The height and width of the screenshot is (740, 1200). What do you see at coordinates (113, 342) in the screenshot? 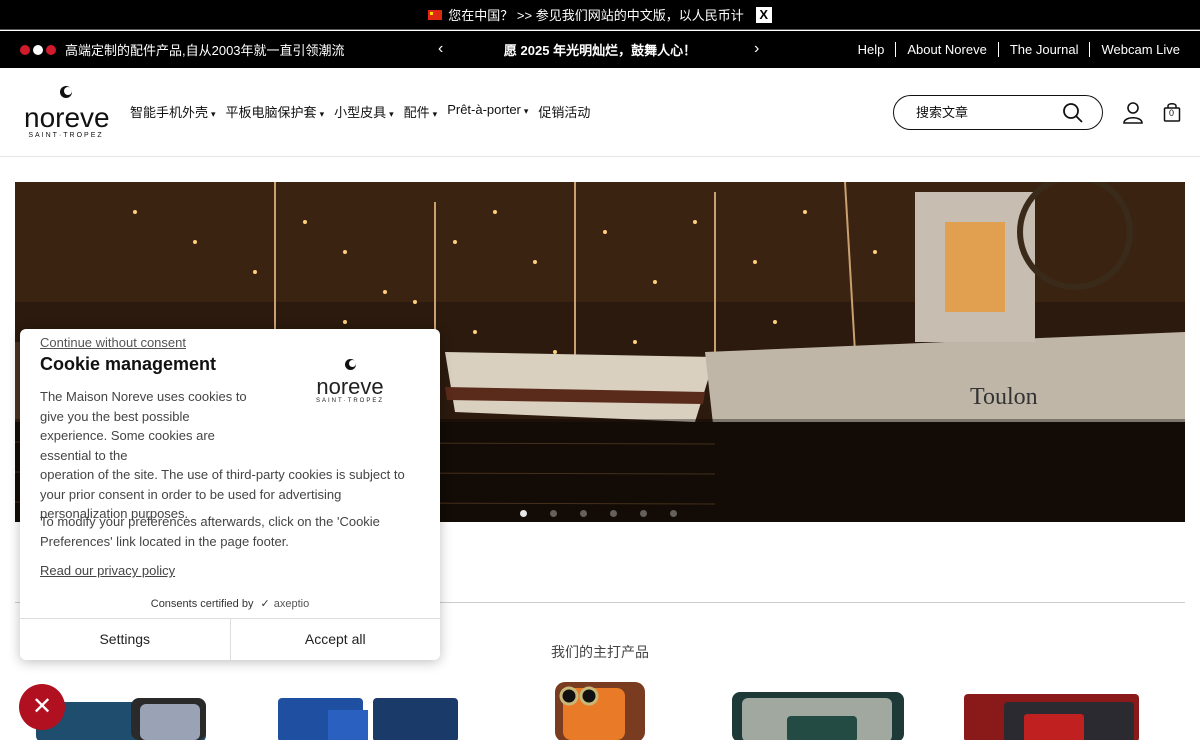
I see `continue-without-consent-link: Continue without consent` at bounding box center [113, 342].